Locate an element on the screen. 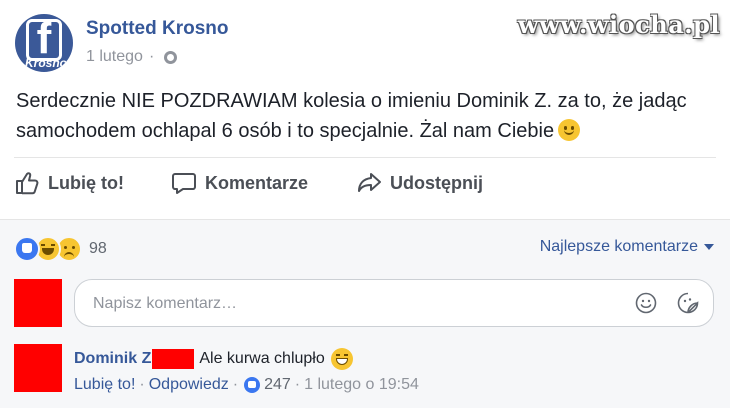 The height and width of the screenshot is (408, 730). comment-like-count: 247 is located at coordinates (277, 385).